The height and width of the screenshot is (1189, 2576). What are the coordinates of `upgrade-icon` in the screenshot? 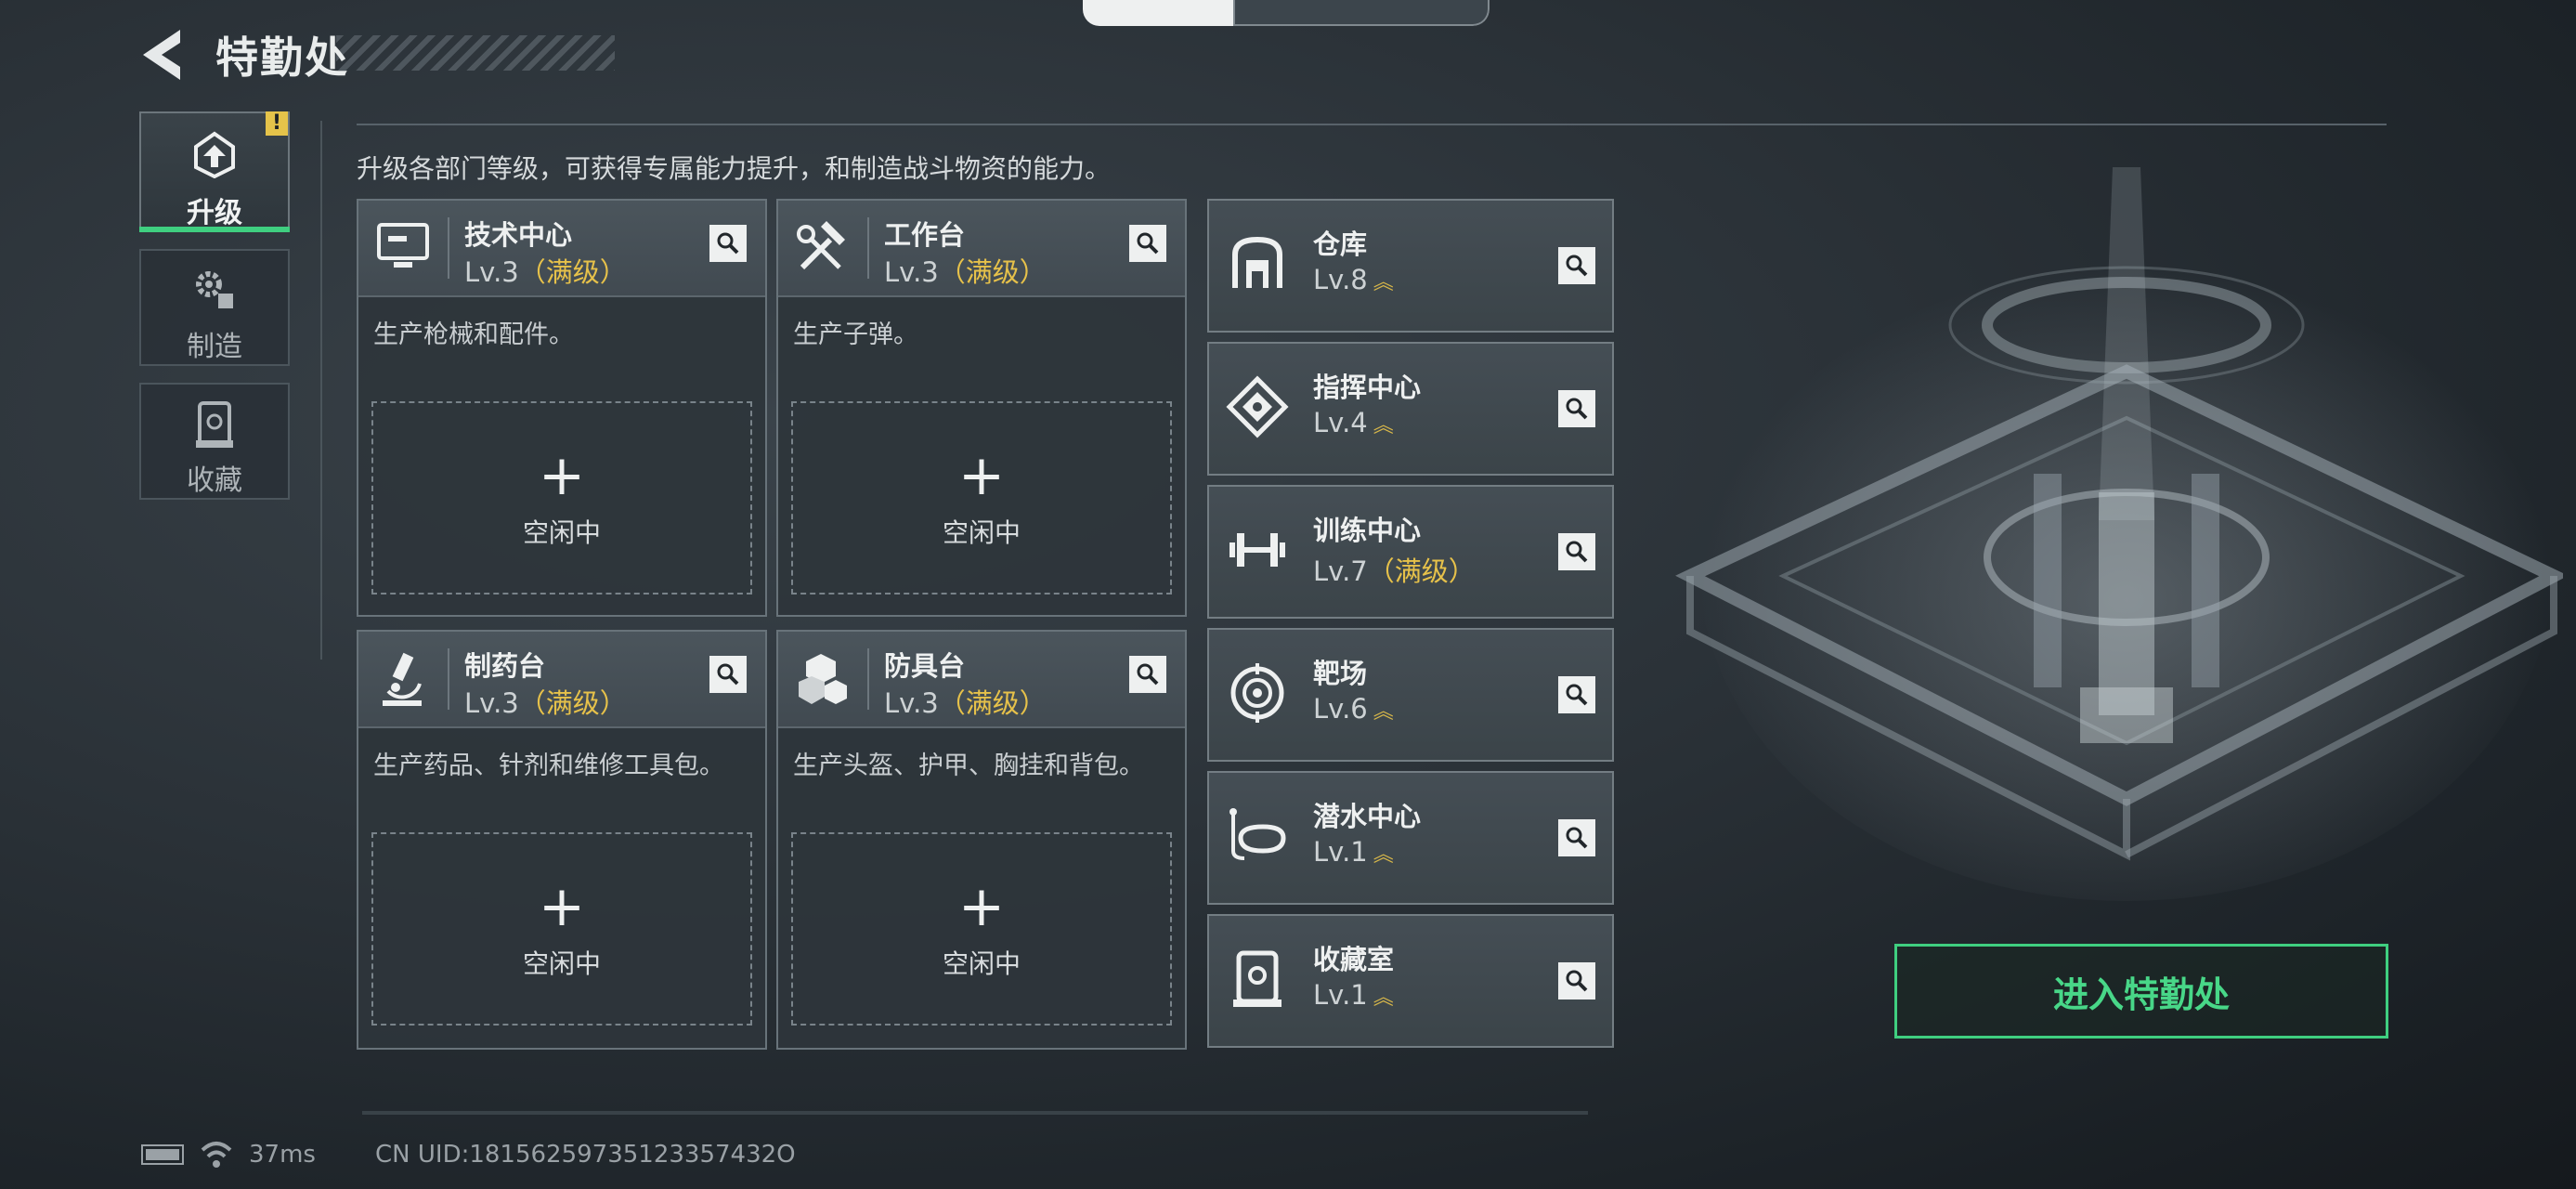 It's located at (214, 154).